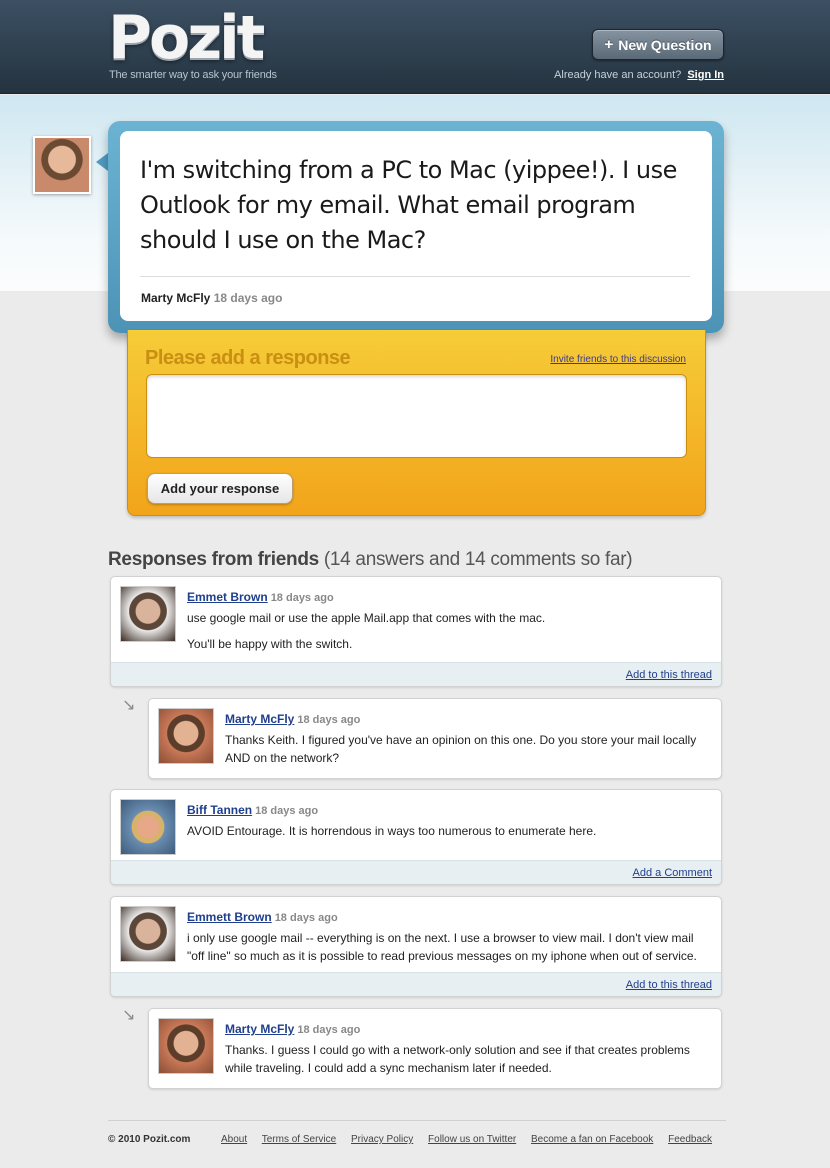 This screenshot has width=830, height=1168. Describe the element at coordinates (234, 1139) in the screenshot. I see `footer-link-about: About` at that location.